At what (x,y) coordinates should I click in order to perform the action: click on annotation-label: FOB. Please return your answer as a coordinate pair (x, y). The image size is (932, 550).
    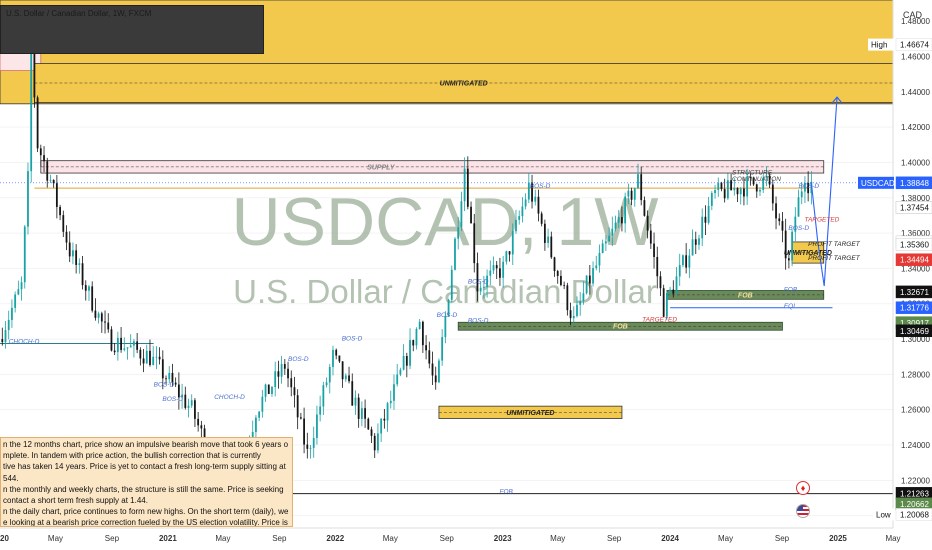
    Looking at the image, I should click on (791, 289).